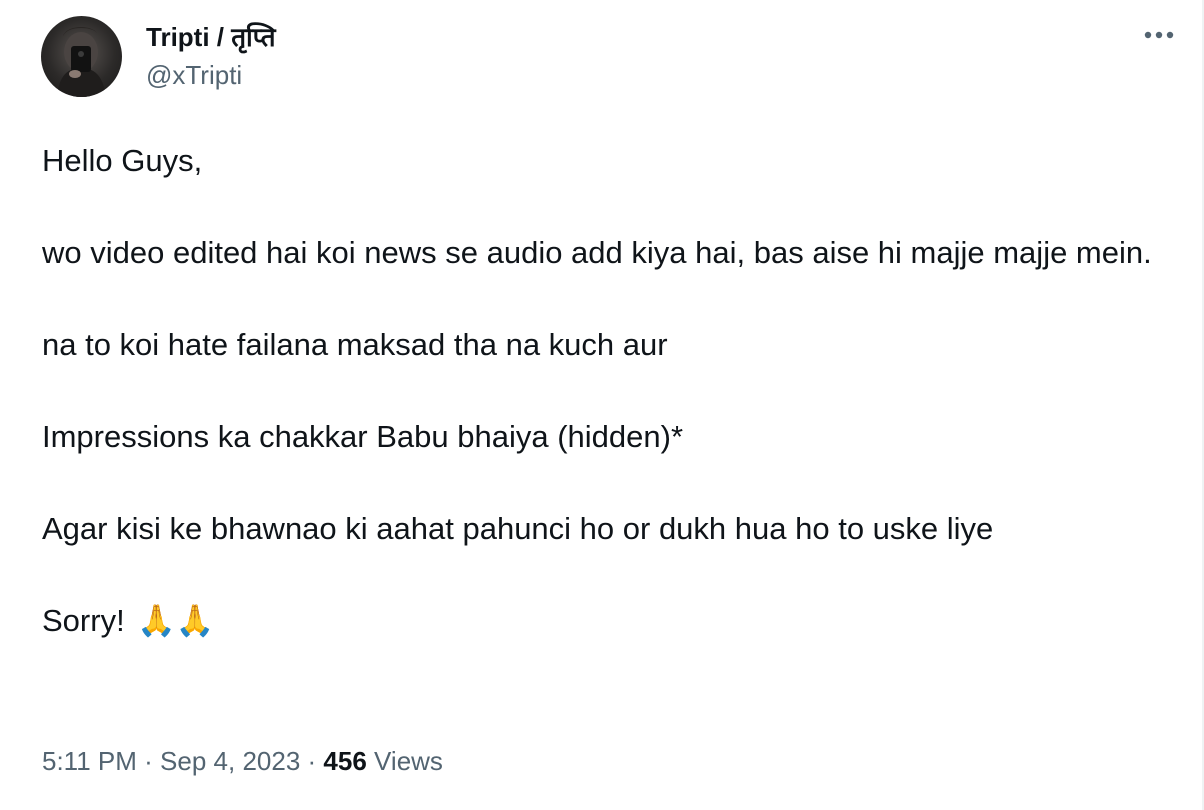 This screenshot has width=1204, height=810. Describe the element at coordinates (211, 75) in the screenshot. I see `author-handle: @xTripti` at that location.